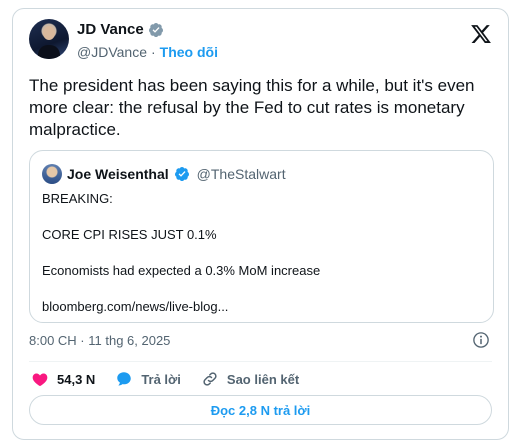 This screenshot has width=518, height=448. What do you see at coordinates (118, 174) in the screenshot?
I see `quoted-author-name: Joe Weisenthal` at bounding box center [118, 174].